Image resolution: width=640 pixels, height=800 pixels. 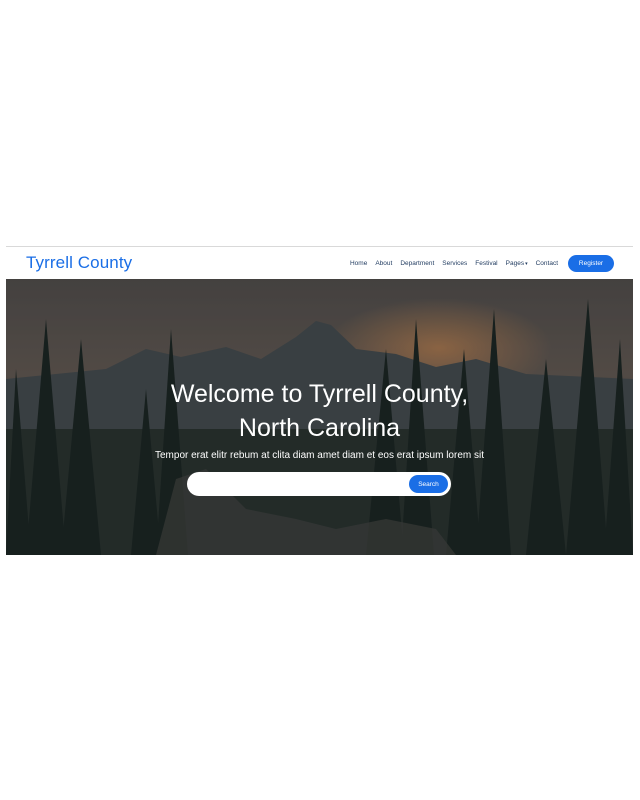 I want to click on nav-festival: Festival, so click(x=486, y=263).